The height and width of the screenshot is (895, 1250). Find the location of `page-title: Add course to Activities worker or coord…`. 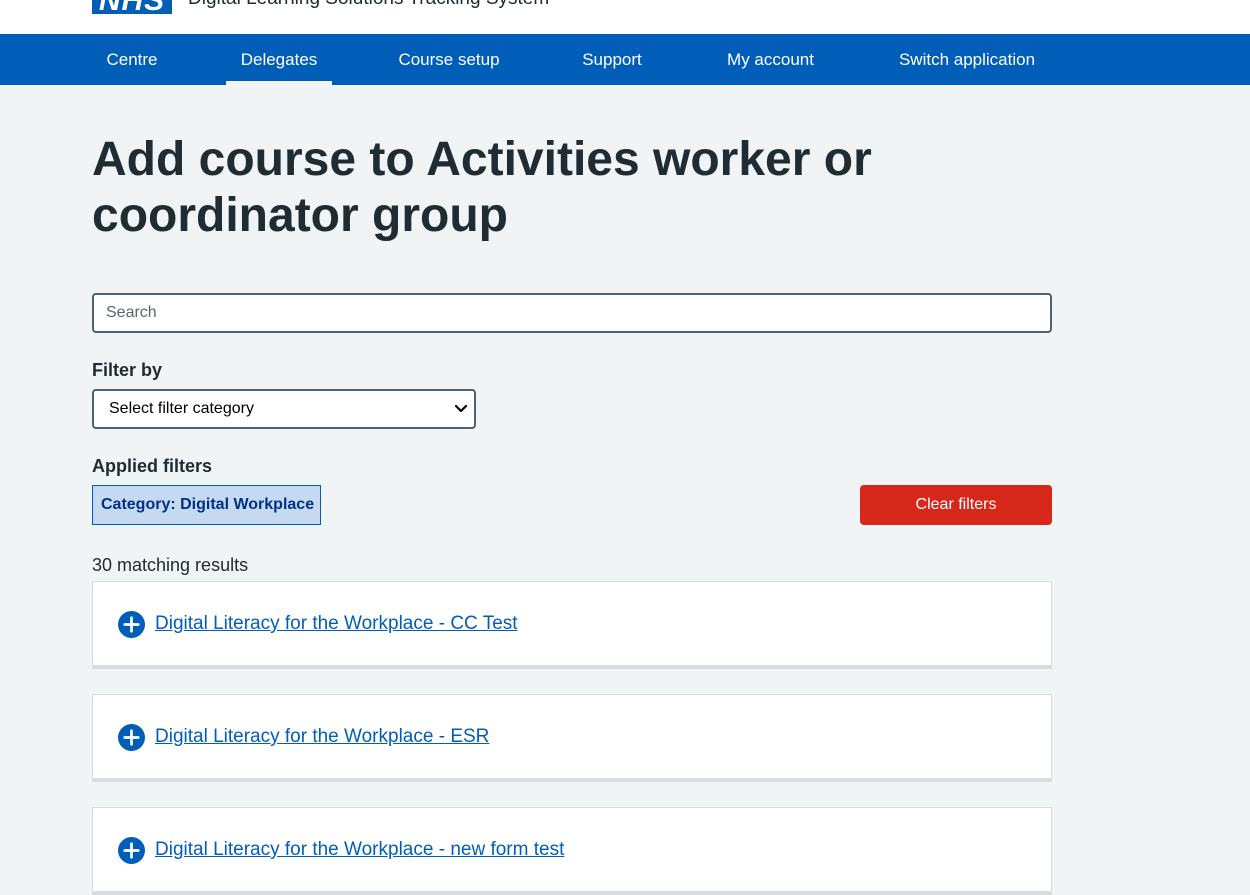

page-title: Add course to Activities worker or coord… is located at coordinates (482, 187).